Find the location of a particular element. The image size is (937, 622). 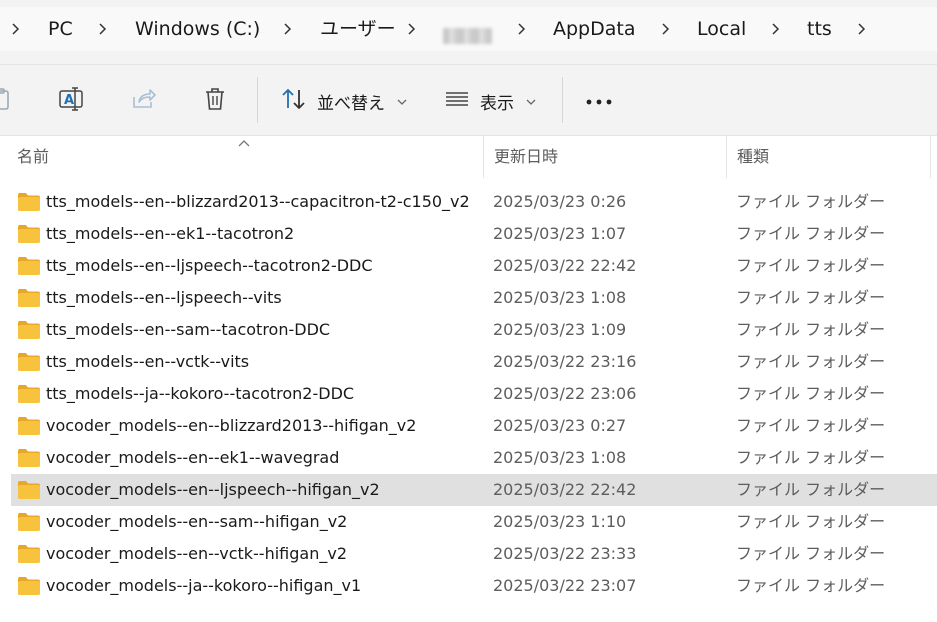

paste-button is located at coordinates (6, 101).